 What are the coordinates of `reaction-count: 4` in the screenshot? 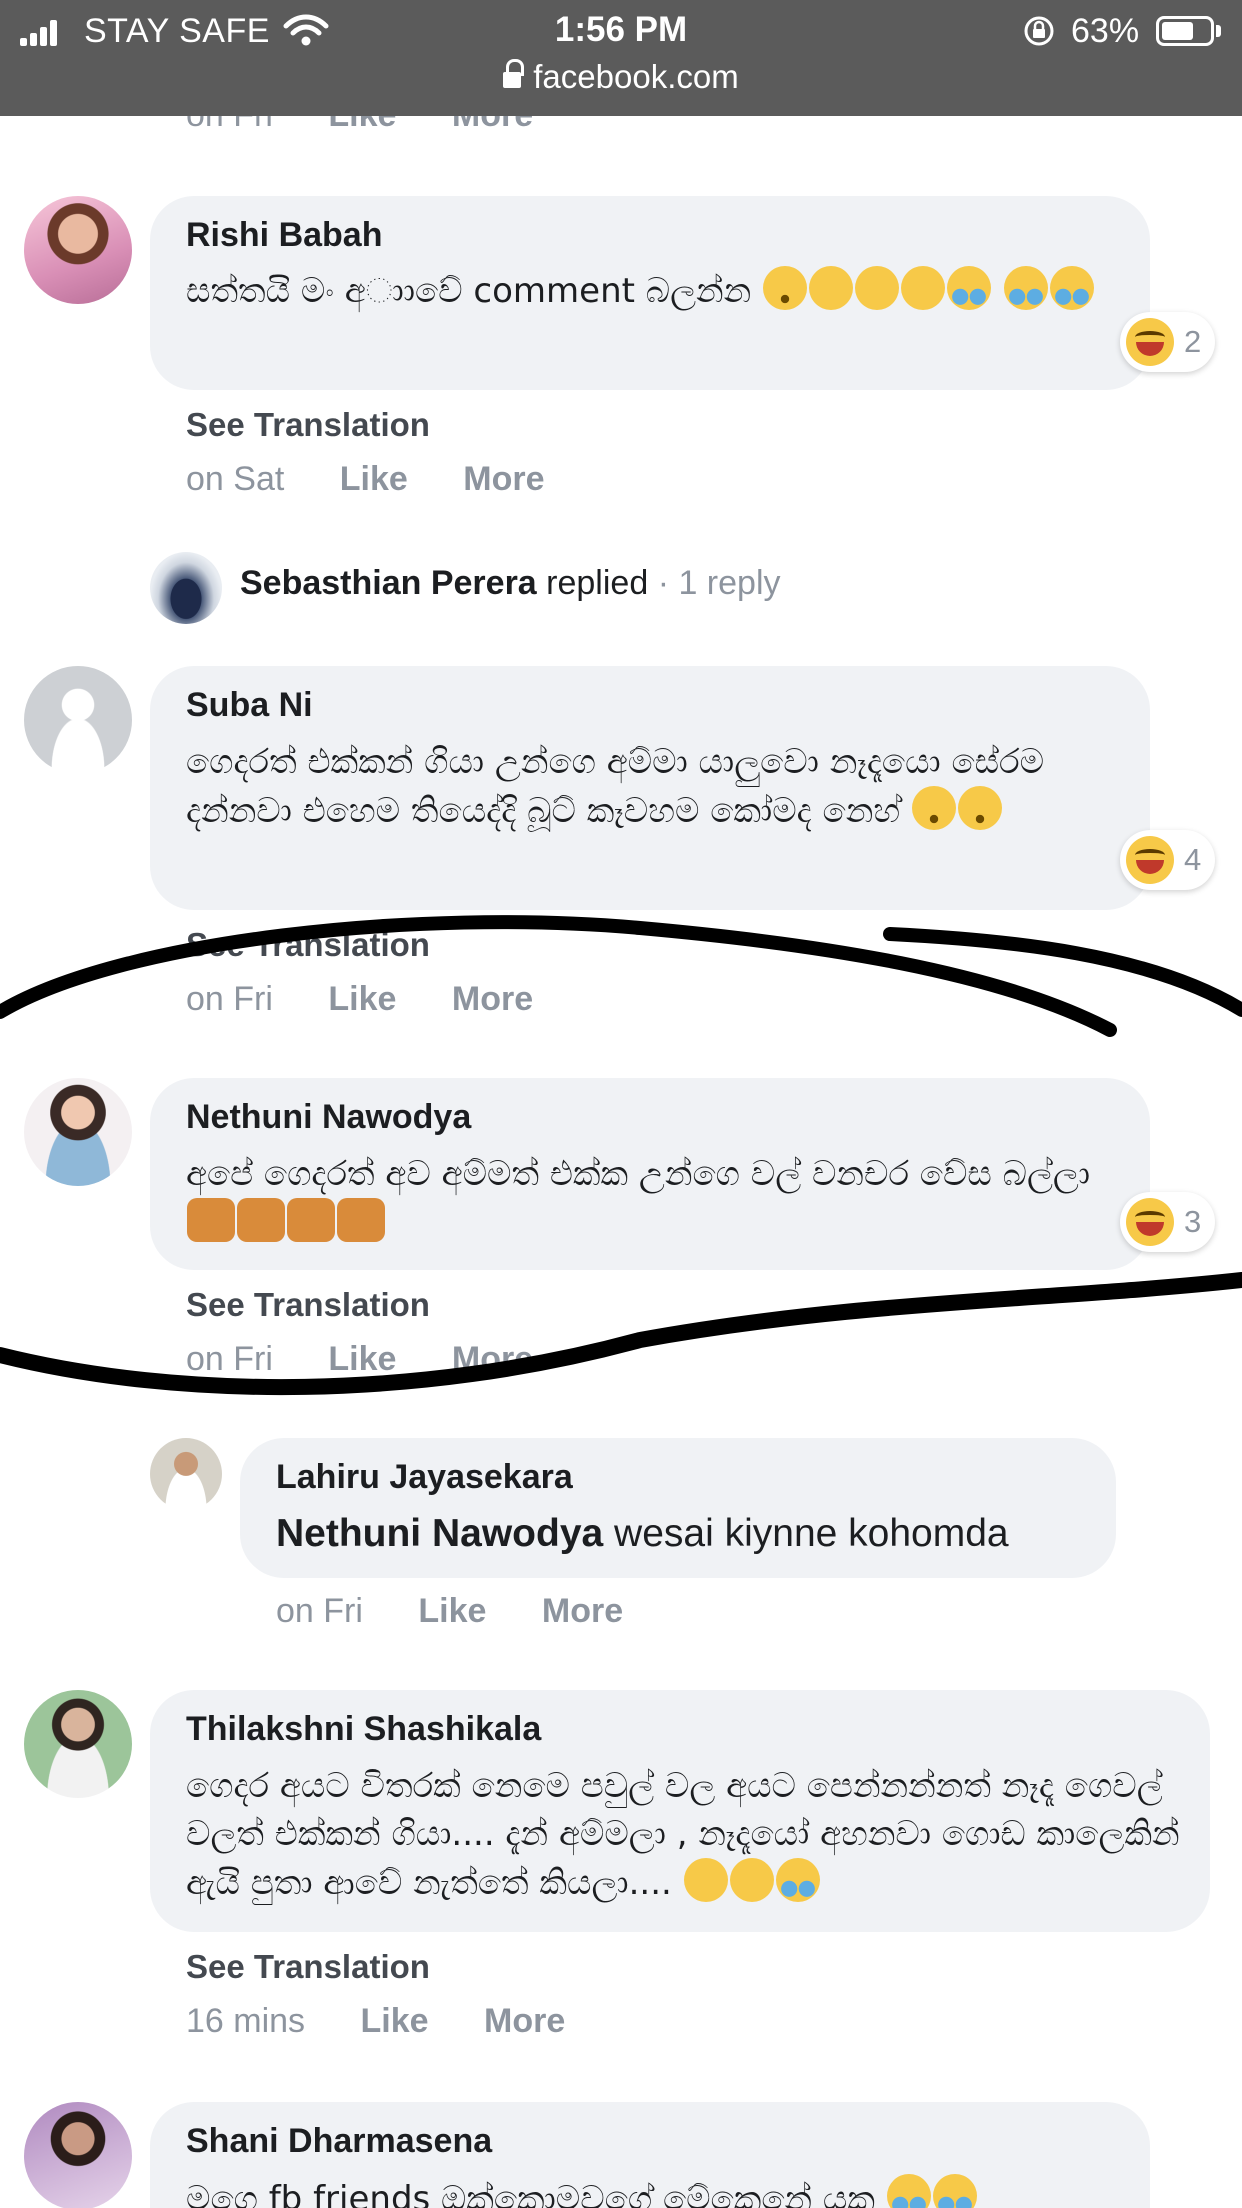 It's located at (1193, 859).